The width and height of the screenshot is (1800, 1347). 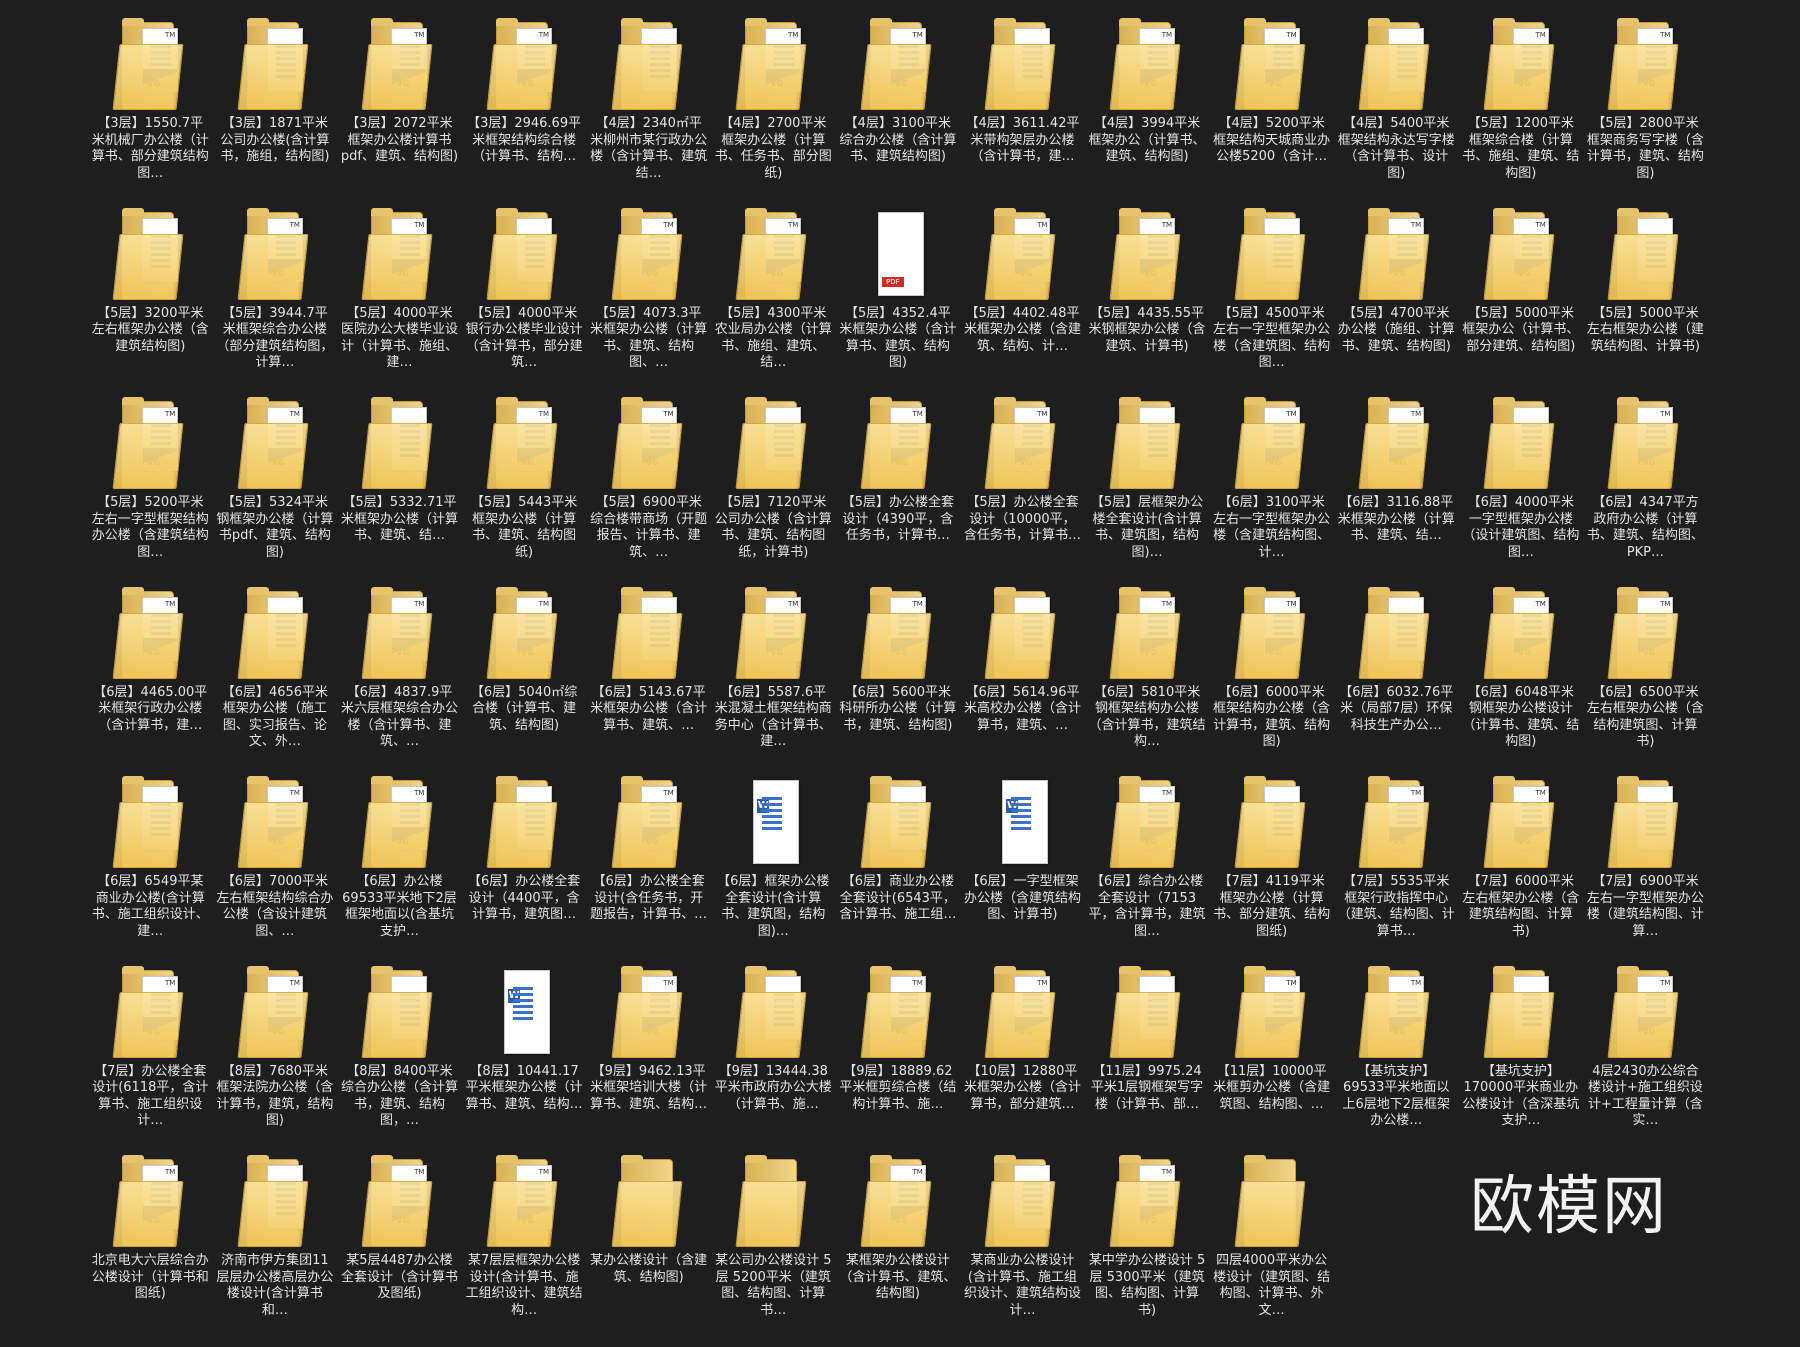 I want to click on file-item: VGTM【4层】3994平米框架办公（计算书、建筑、结构图), so click(x=1147, y=111).